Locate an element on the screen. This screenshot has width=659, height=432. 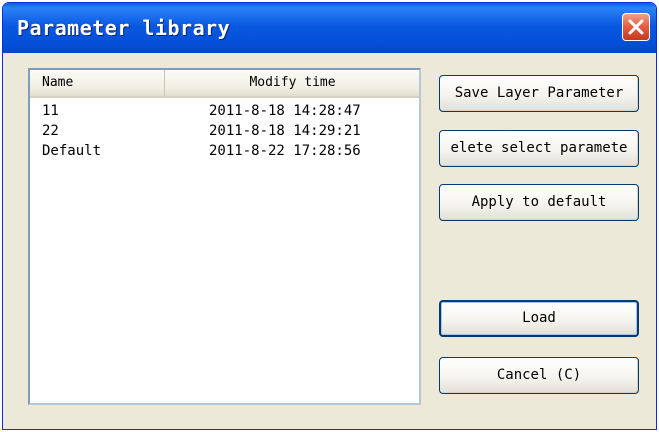
window-title: Parameter library is located at coordinates (124, 28).